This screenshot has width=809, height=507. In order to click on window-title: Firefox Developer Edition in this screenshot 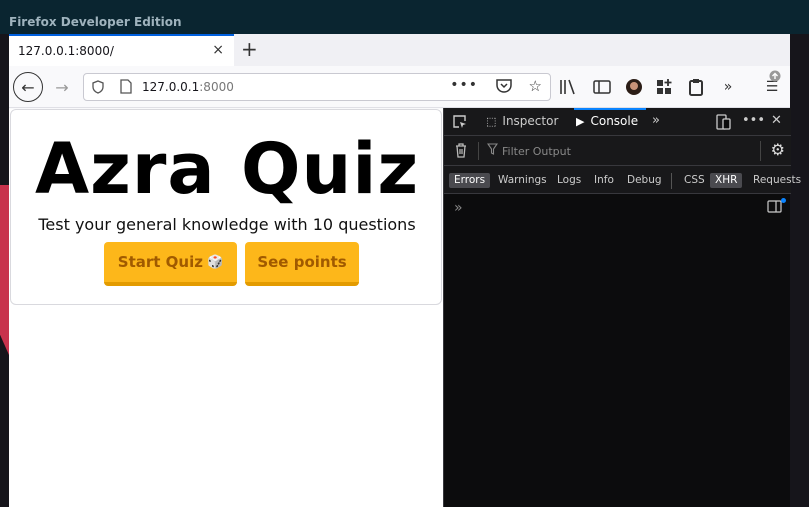, I will do `click(95, 22)`.